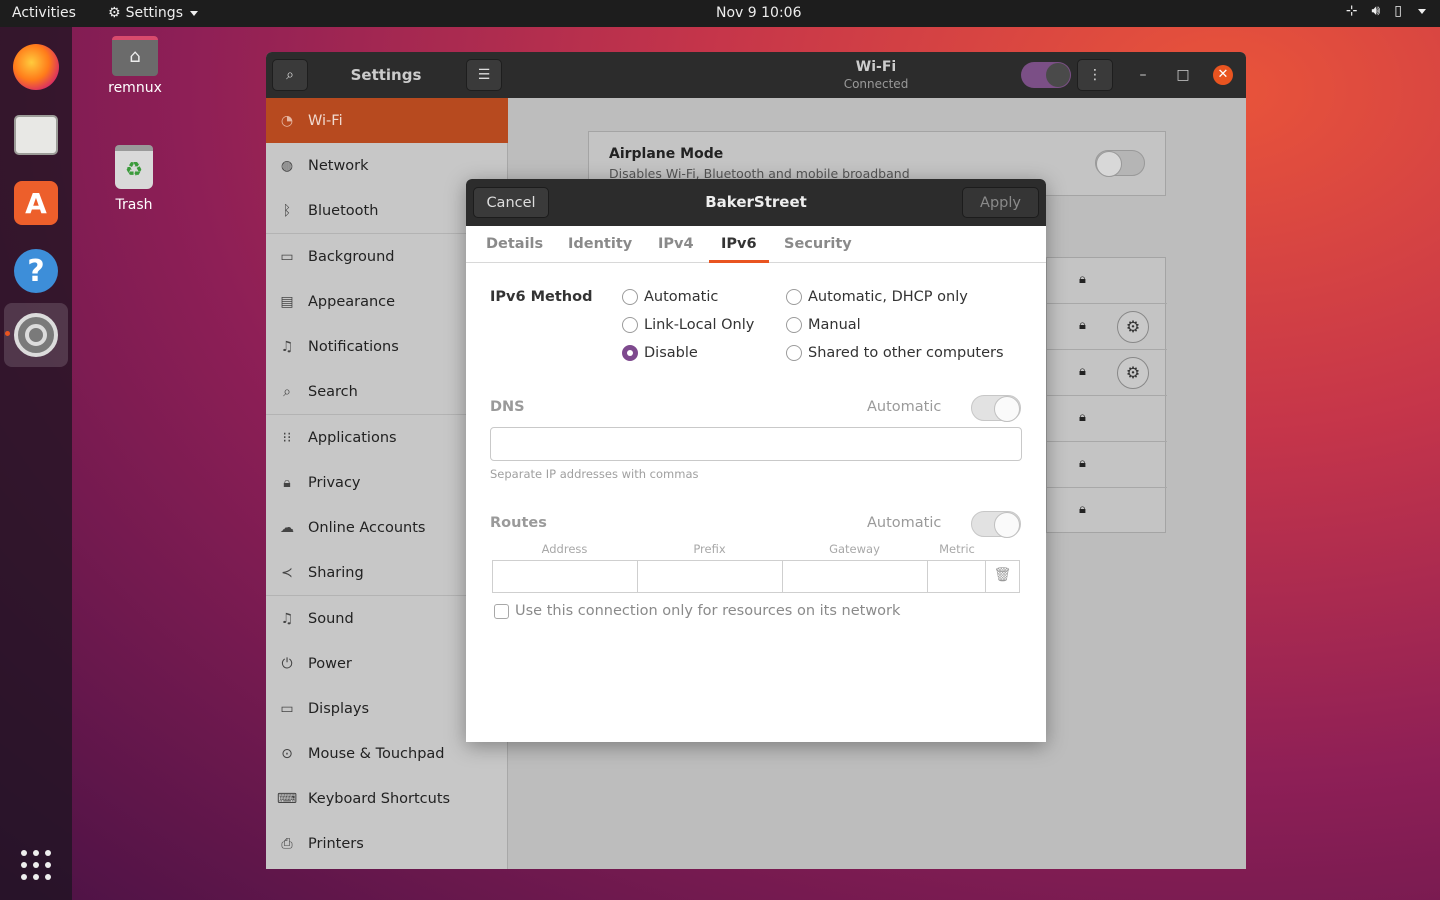  Describe the element at coordinates (630, 353) in the screenshot. I see `radio-indicator-selected` at that location.